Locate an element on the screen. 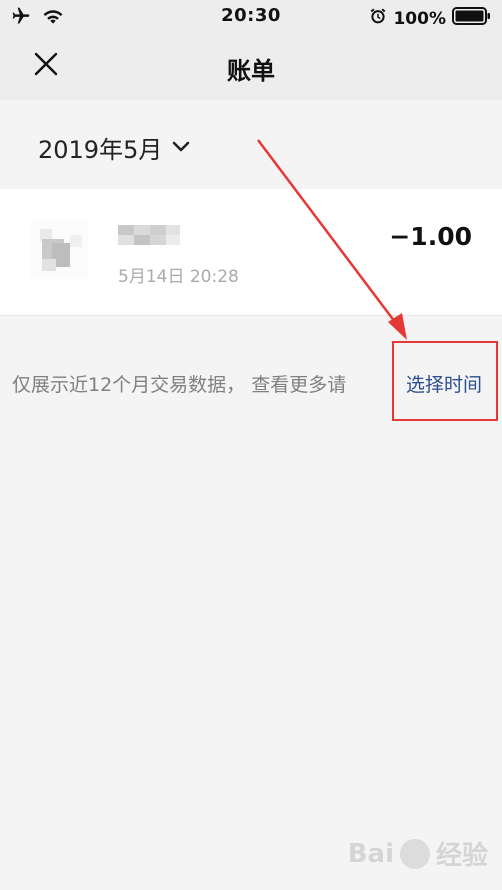 This screenshot has width=502, height=890. transaction-time: 5月14日 20:28 is located at coordinates (178, 277).